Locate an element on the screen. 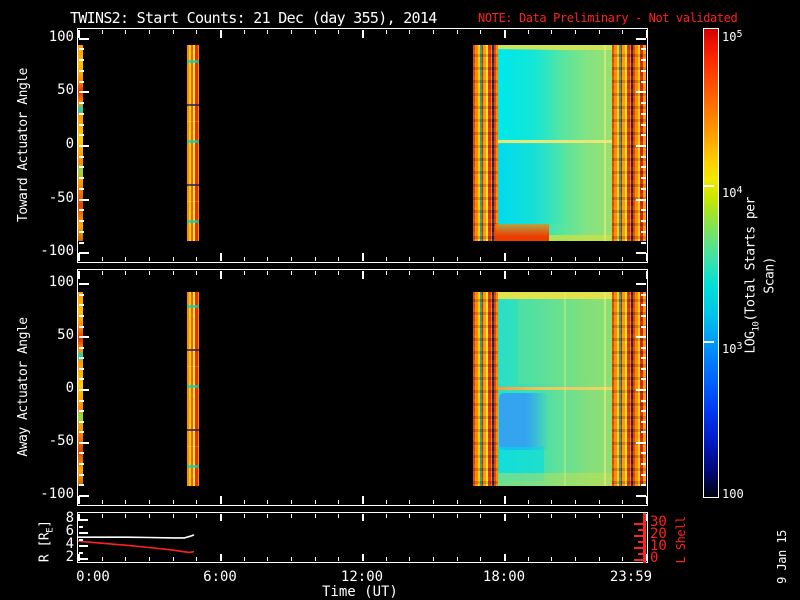  colorbar-tick-label: 100 is located at coordinates (733, 494).